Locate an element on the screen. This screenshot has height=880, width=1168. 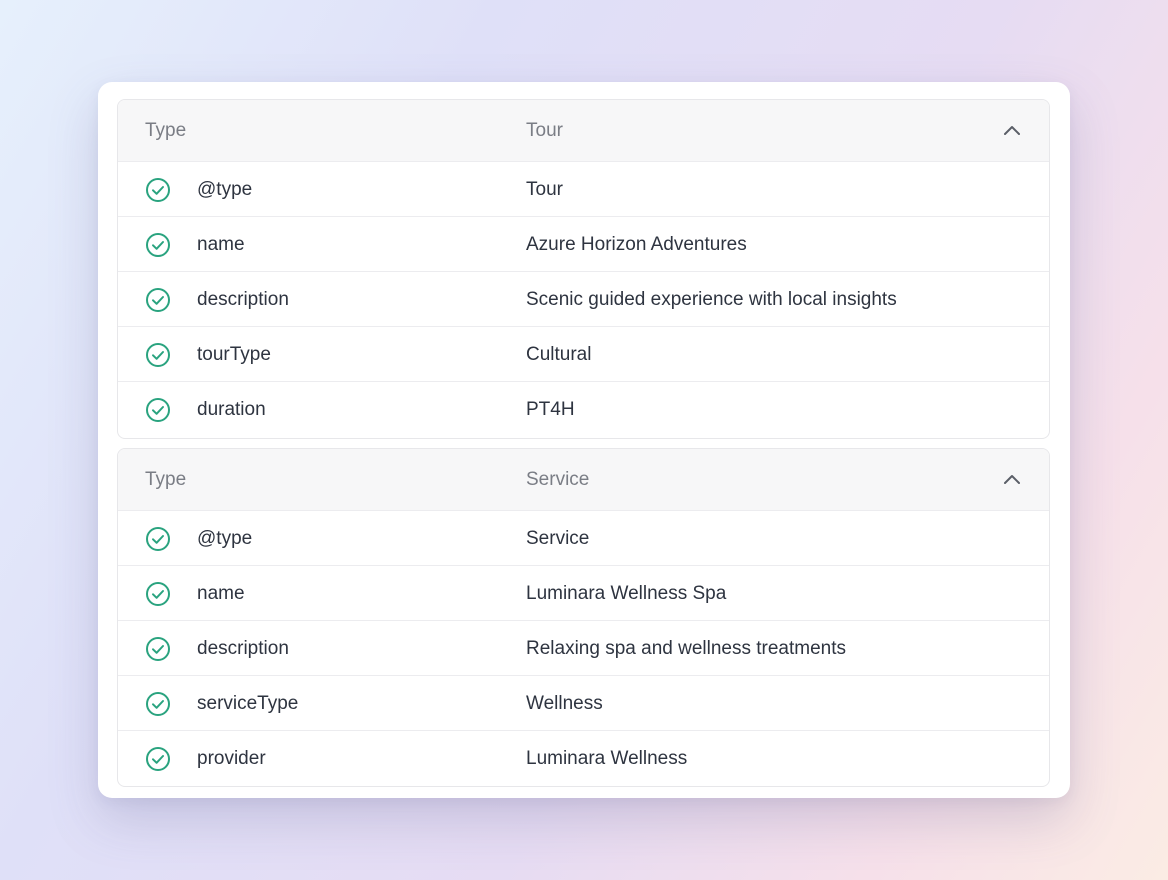
property-row: serviceType Wellness is located at coordinates (583, 703).